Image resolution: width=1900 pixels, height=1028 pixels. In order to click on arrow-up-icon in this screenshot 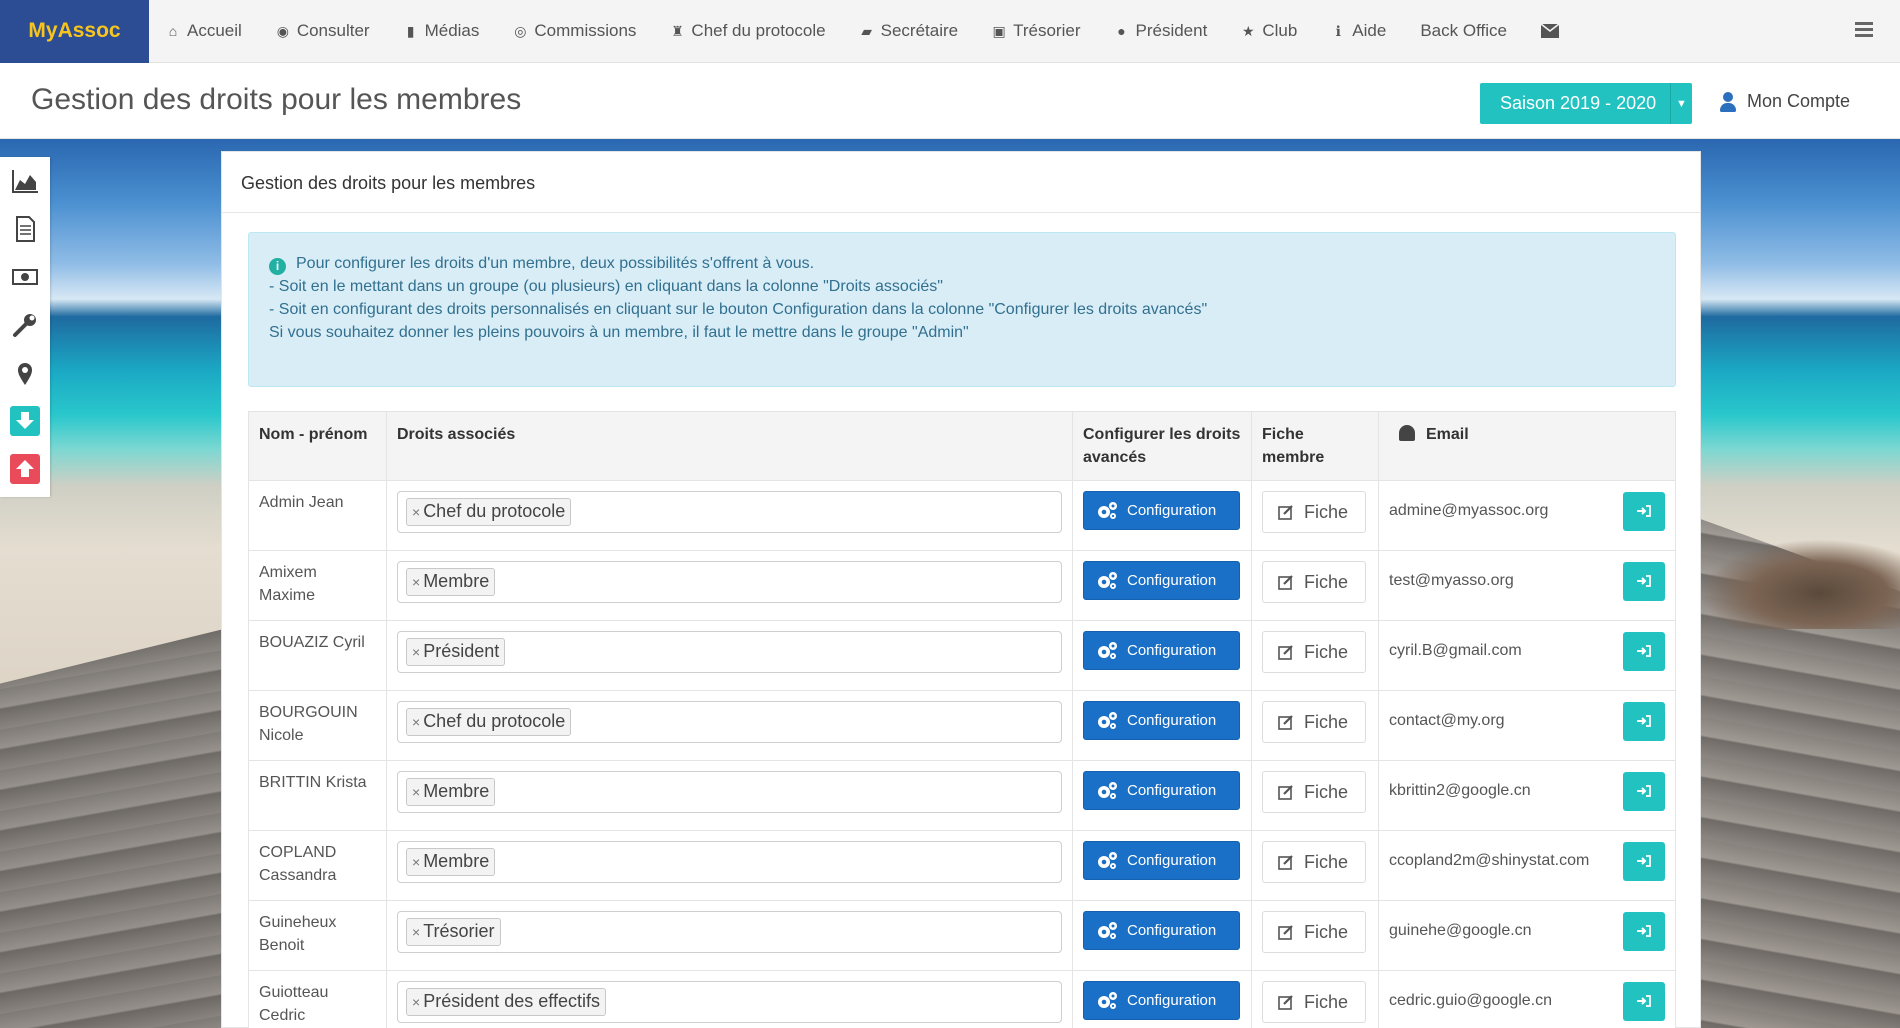, I will do `click(25, 469)`.